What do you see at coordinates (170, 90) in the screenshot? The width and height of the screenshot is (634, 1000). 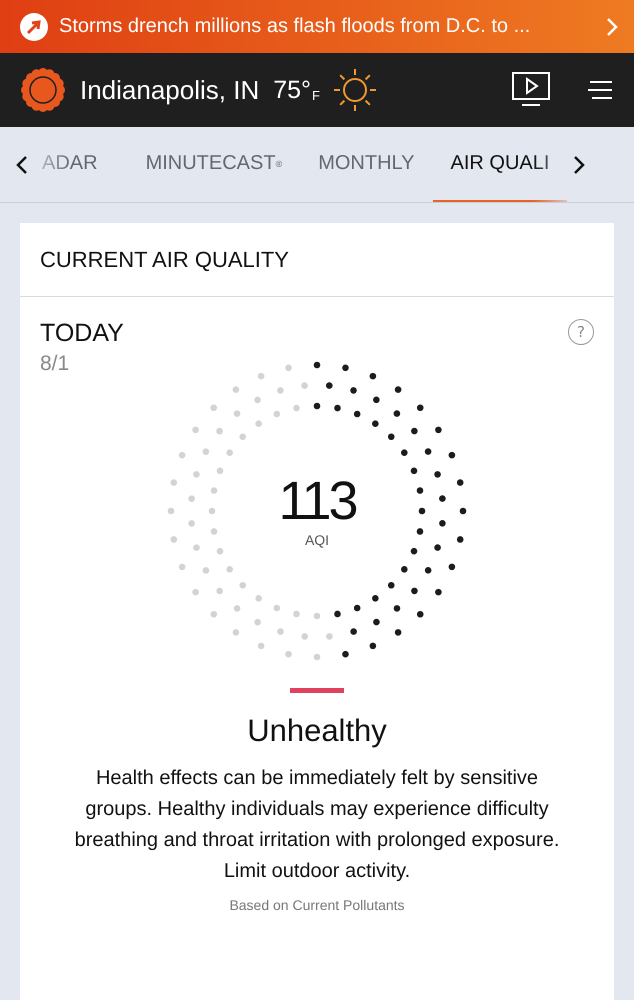 I see `city-name: Indianapolis, IN` at bounding box center [170, 90].